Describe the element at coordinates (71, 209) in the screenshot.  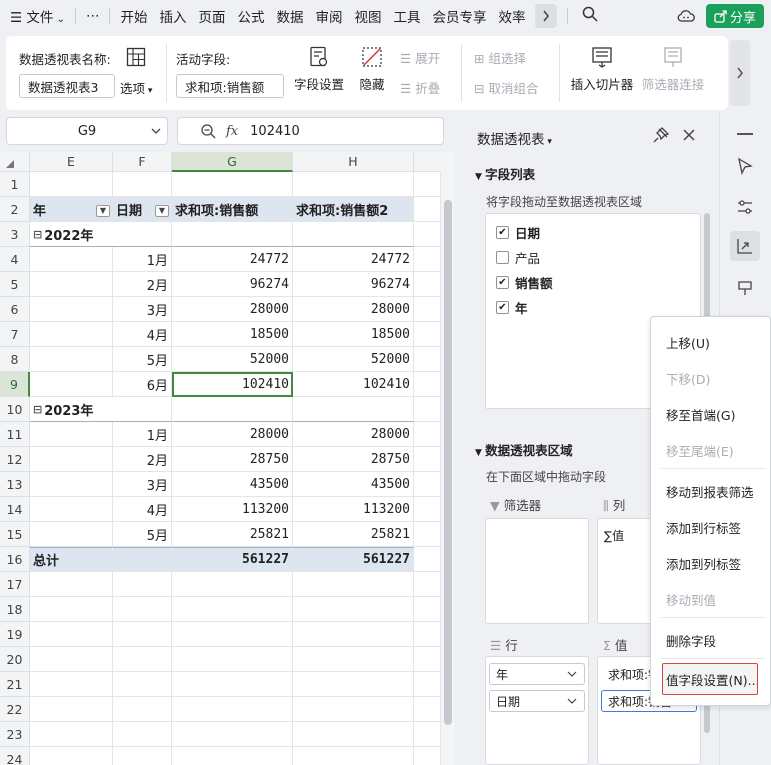
I see `pivot-header-year: 年 ▼` at that location.